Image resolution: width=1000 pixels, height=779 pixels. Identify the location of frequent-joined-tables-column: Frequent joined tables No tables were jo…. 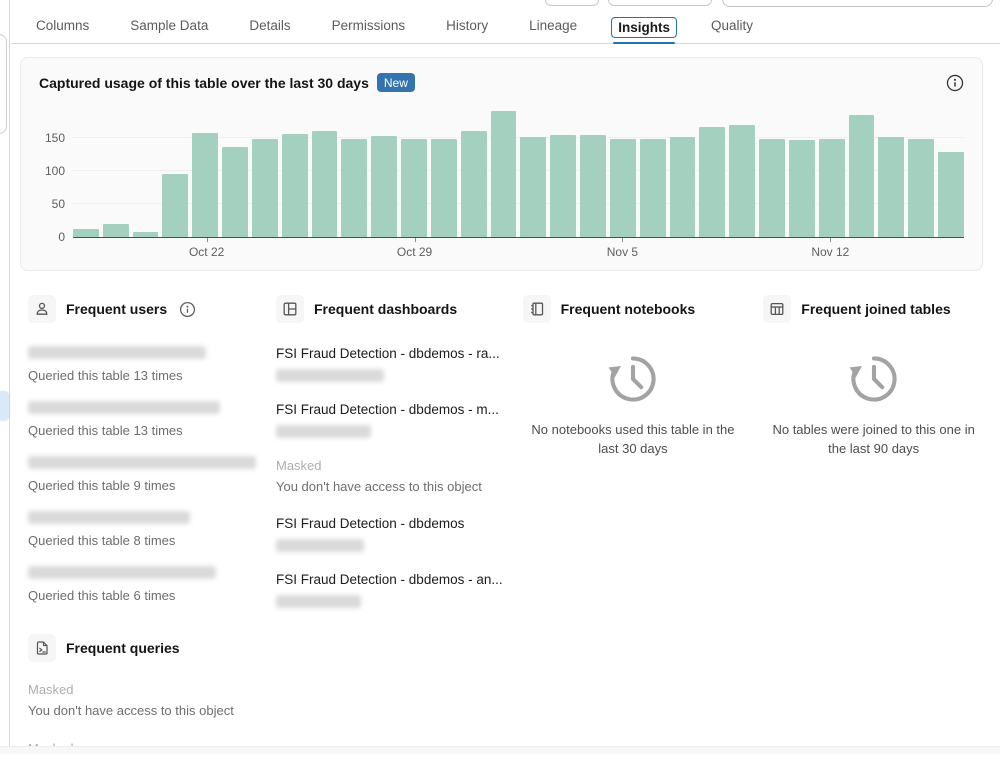
(873, 537).